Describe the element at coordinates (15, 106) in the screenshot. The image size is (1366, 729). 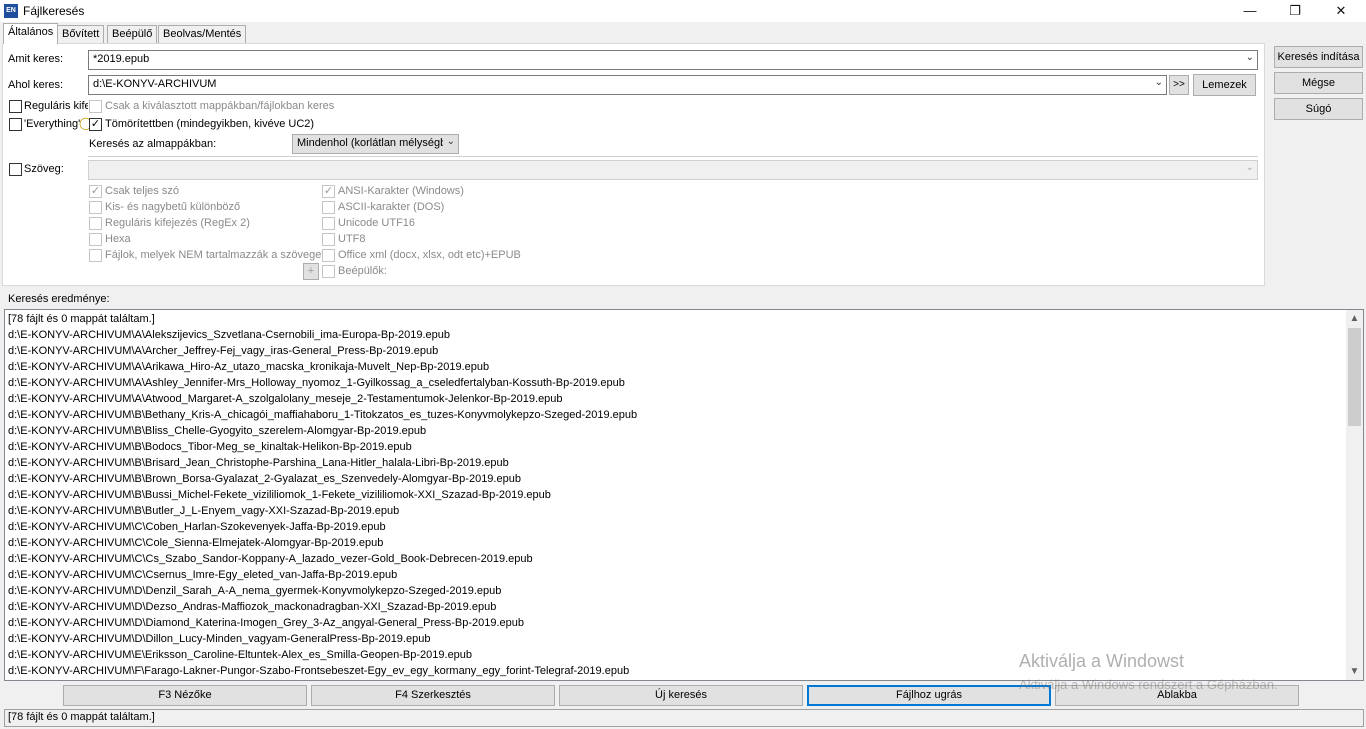
I see `regex-checkbox` at that location.